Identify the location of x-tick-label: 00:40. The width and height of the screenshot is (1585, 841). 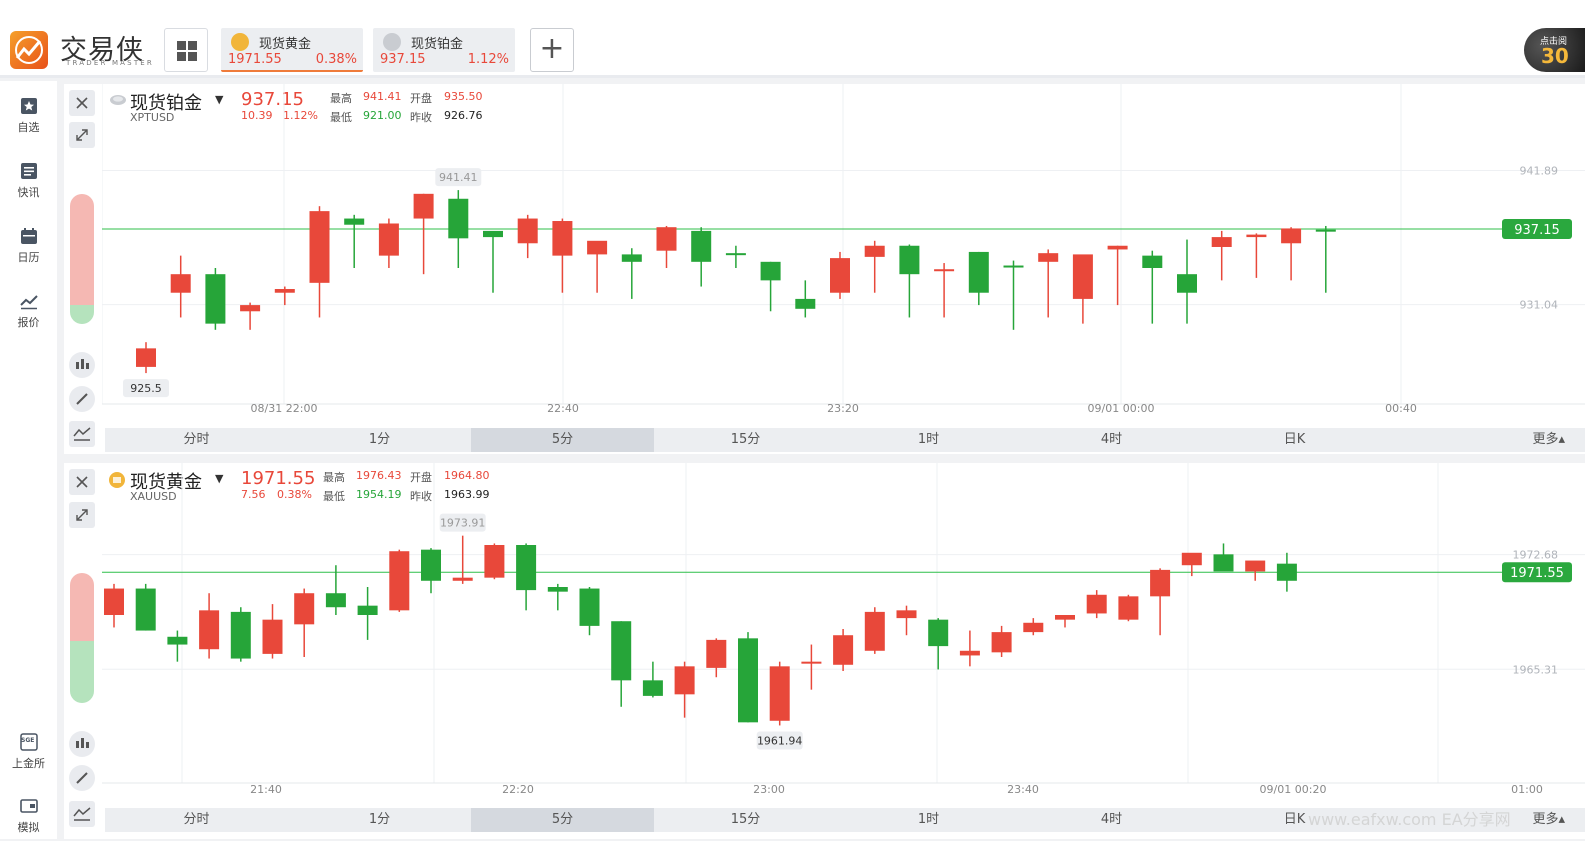
(1401, 408).